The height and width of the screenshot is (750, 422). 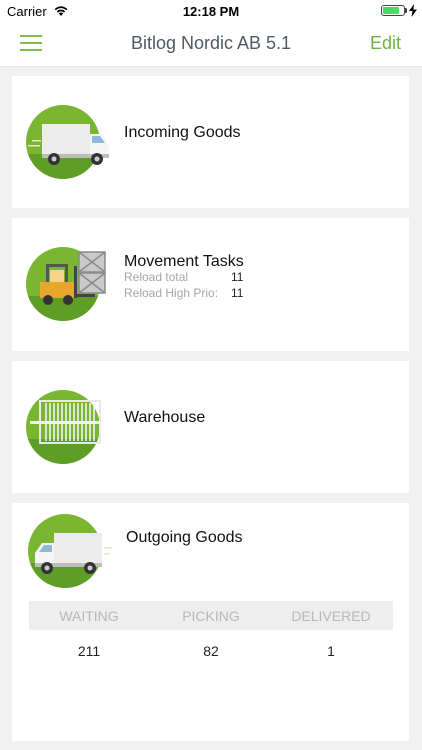 I want to click on clock: 12:18 PM, so click(x=211, y=11).